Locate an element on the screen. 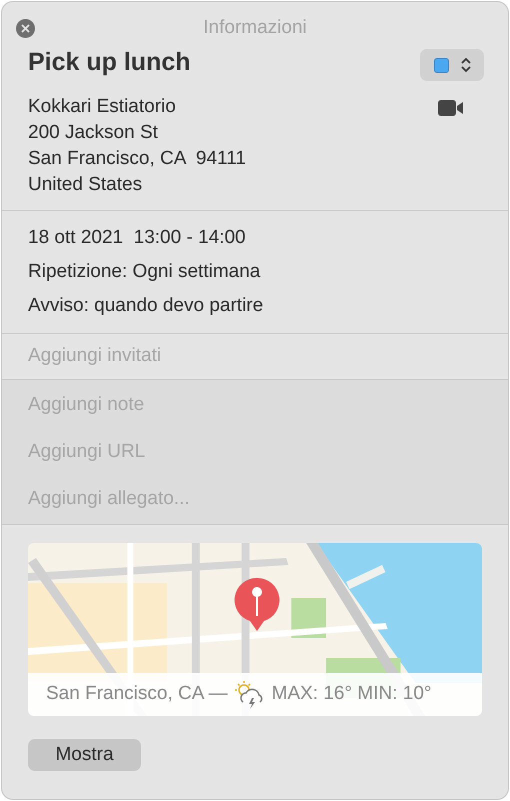 The height and width of the screenshot is (801, 510). address-line: United States is located at coordinates (86, 185).